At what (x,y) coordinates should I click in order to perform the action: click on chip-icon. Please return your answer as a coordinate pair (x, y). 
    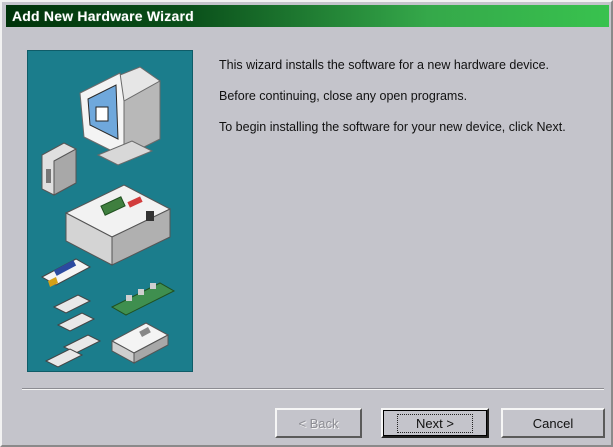
    Looking at the image, I should click on (73, 331).